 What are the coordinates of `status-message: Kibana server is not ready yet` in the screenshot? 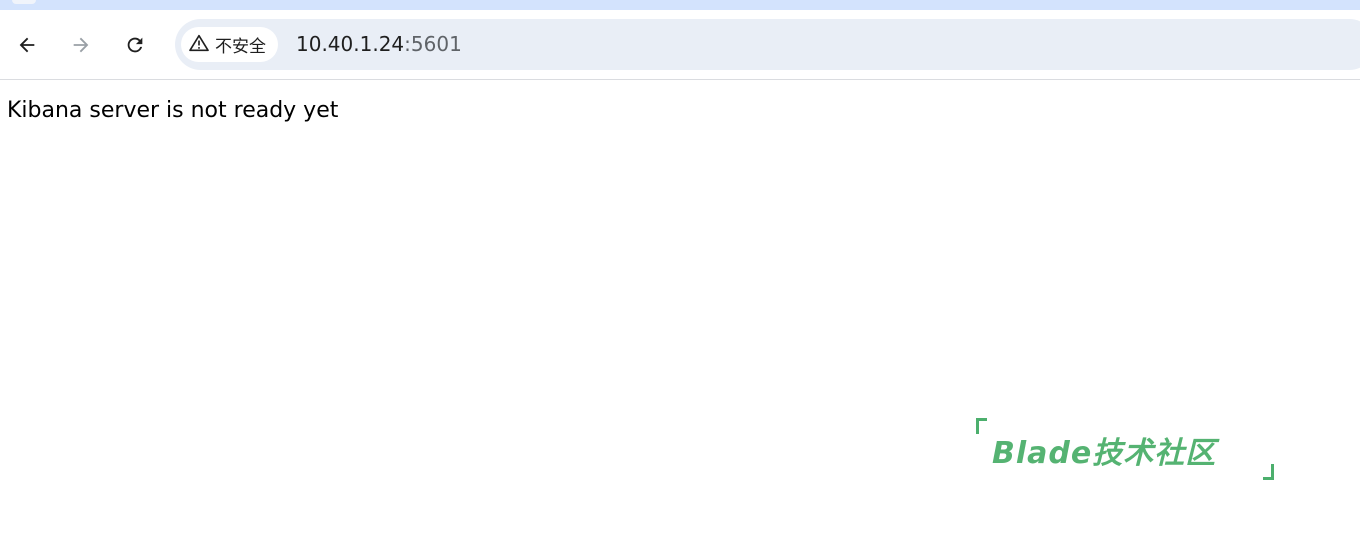 It's located at (173, 110).